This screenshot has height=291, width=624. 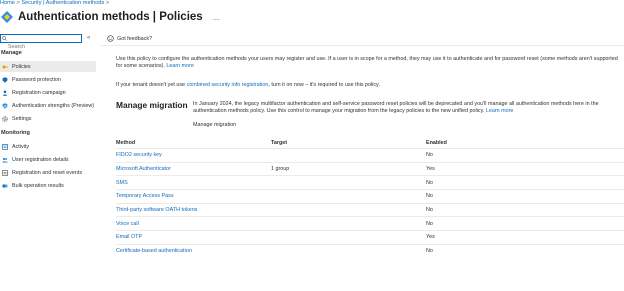 I want to click on table-row: SMS No, so click(x=370, y=182).